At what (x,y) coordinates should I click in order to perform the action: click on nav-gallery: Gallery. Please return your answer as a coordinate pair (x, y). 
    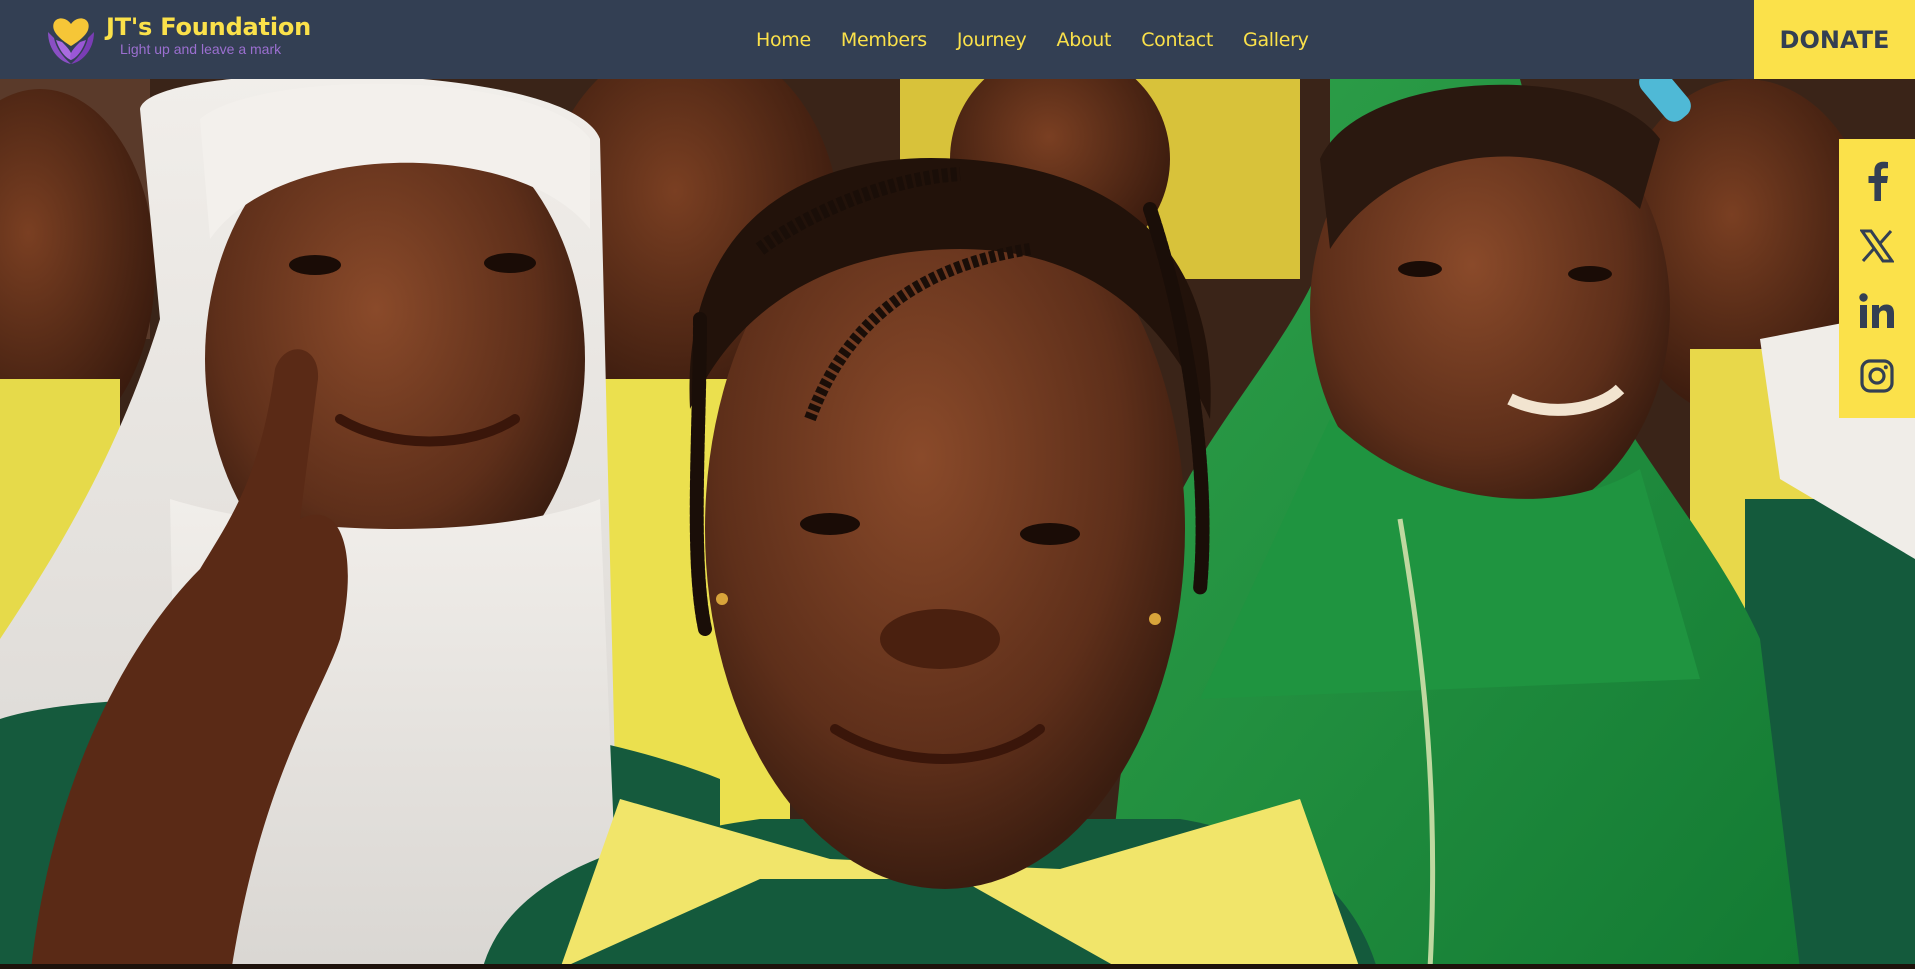
    Looking at the image, I should click on (1276, 40).